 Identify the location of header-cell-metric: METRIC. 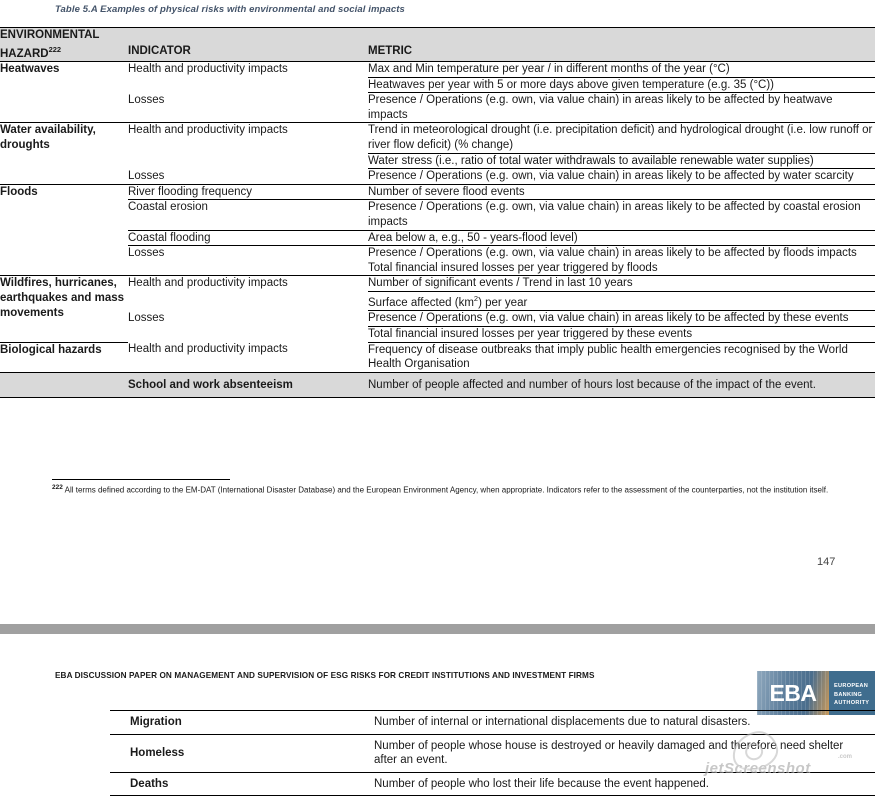
(621, 44).